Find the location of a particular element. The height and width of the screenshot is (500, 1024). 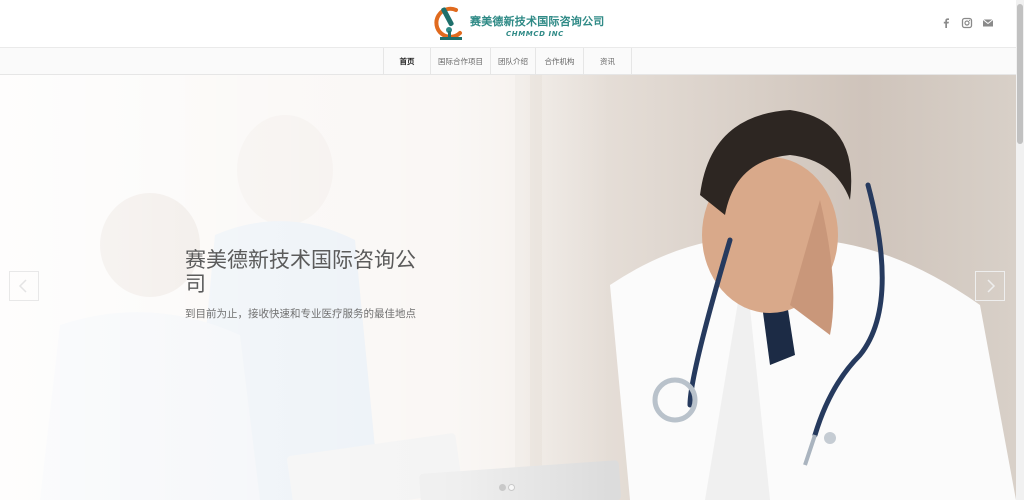

main-nav: 首页 国际合作项目 团队介绍 合作机构 资讯 is located at coordinates (508, 61).